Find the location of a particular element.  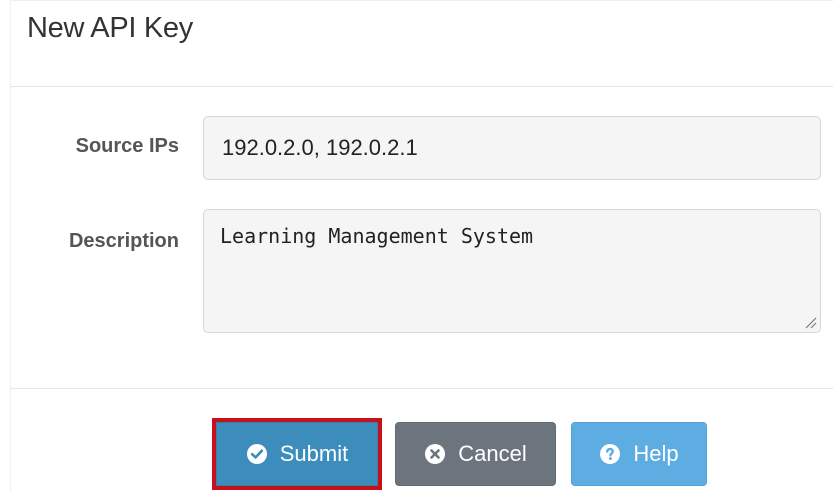

submit-button: Submit is located at coordinates (297, 454).